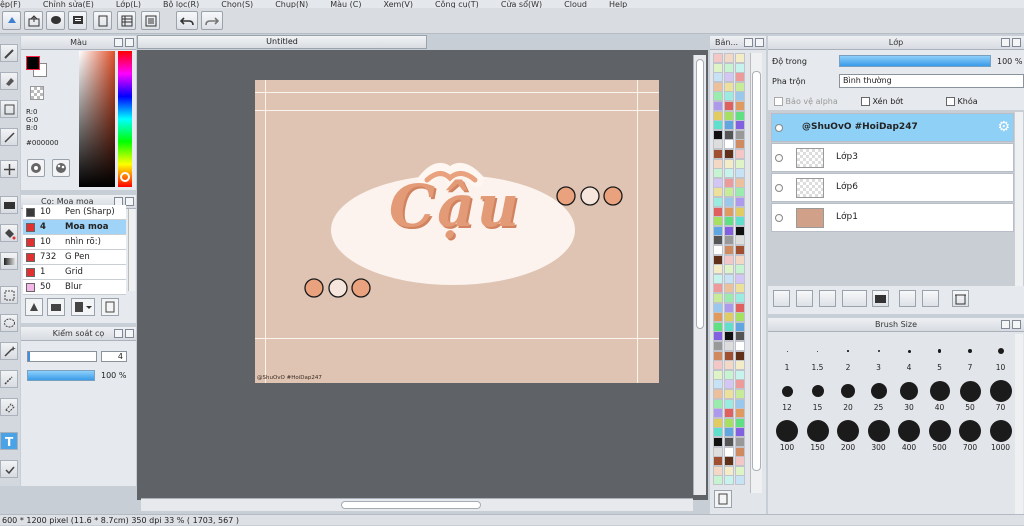  Describe the element at coordinates (848, 396) in the screenshot. I see `brush-size-cell: 20` at that location.